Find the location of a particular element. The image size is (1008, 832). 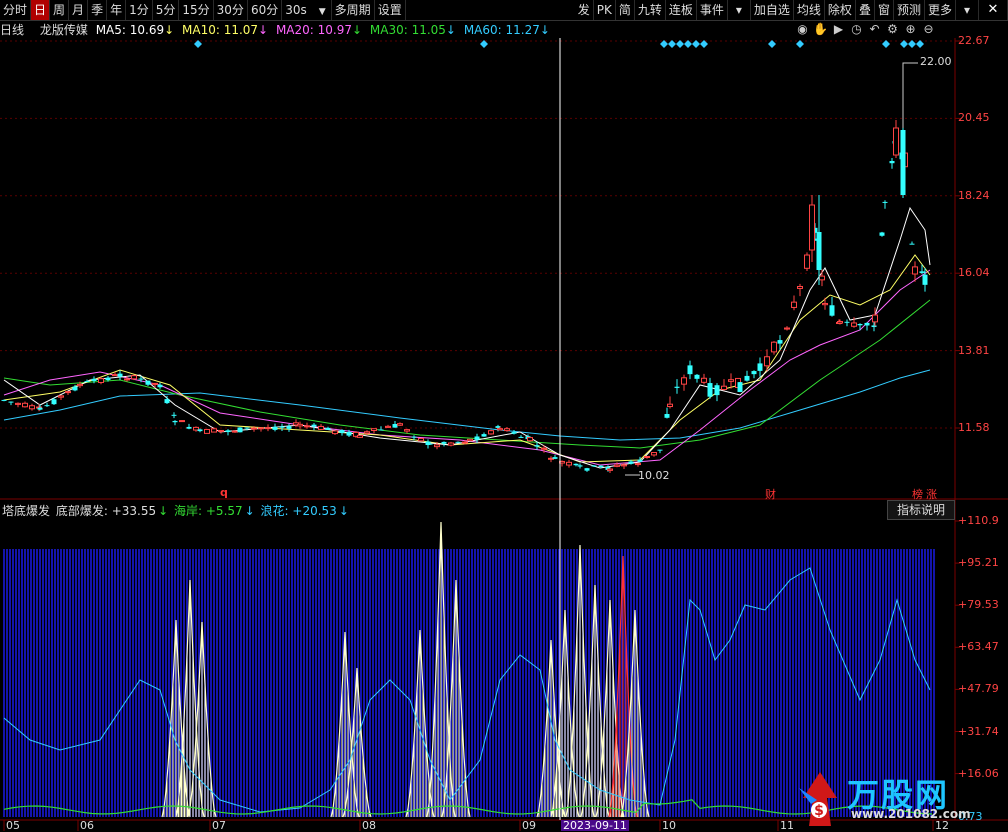

month-label: 06 is located at coordinates (87, 825).